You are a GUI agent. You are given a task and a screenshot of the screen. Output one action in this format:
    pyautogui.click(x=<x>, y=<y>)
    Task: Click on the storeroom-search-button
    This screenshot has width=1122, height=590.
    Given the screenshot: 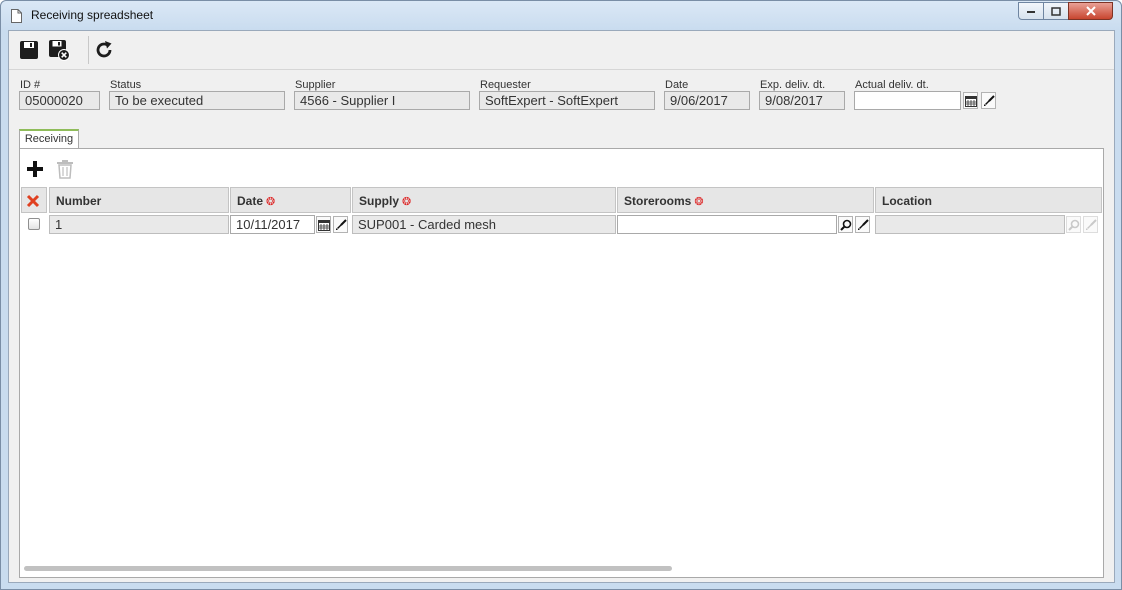 What is the action you would take?
    pyautogui.click(x=845, y=224)
    